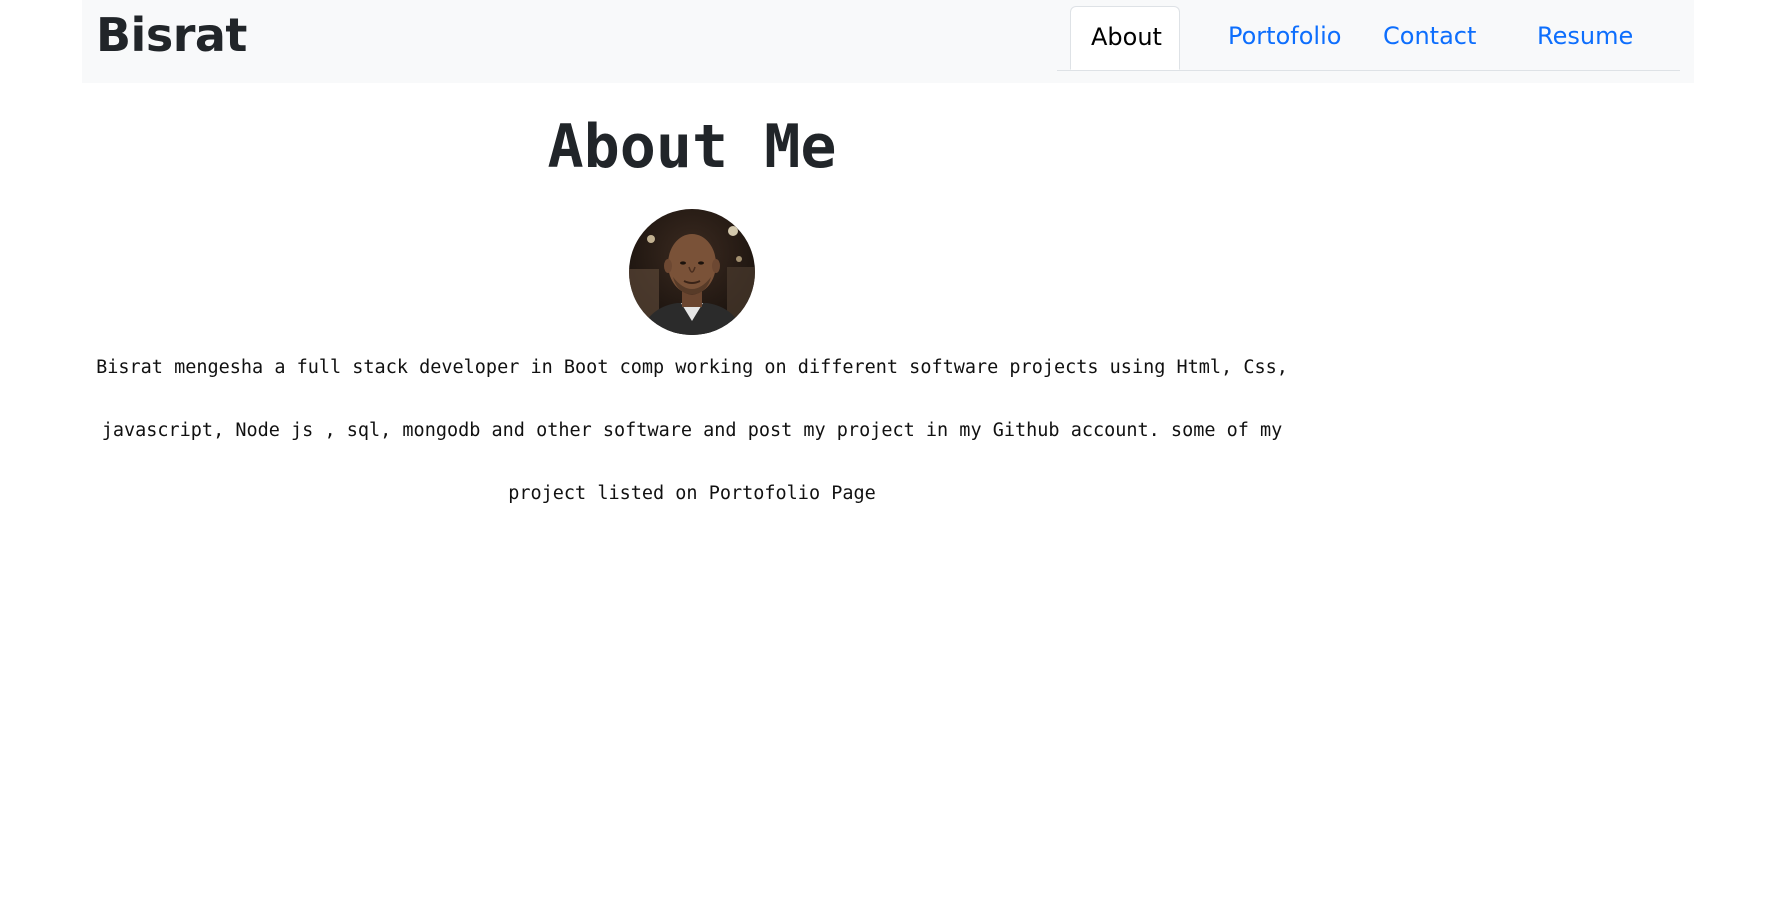 The image size is (1776, 907). Describe the element at coordinates (888, 41) in the screenshot. I see `navbar: Bisrat About Portofolio Contact Resume` at that location.